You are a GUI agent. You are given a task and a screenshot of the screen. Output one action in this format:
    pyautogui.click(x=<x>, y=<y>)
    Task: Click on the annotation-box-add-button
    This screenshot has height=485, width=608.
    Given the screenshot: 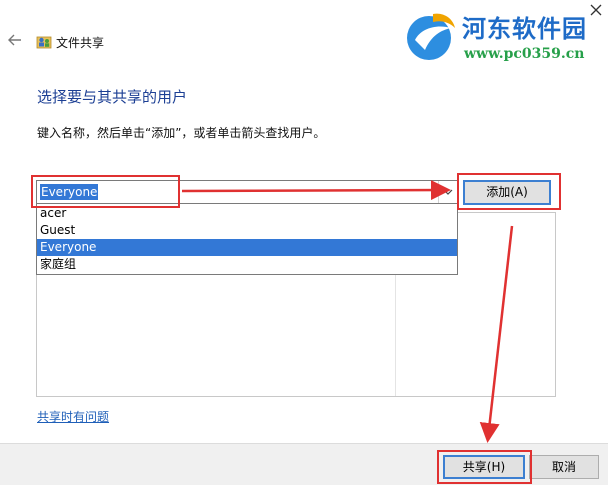 What is the action you would take?
    pyautogui.click(x=509, y=191)
    